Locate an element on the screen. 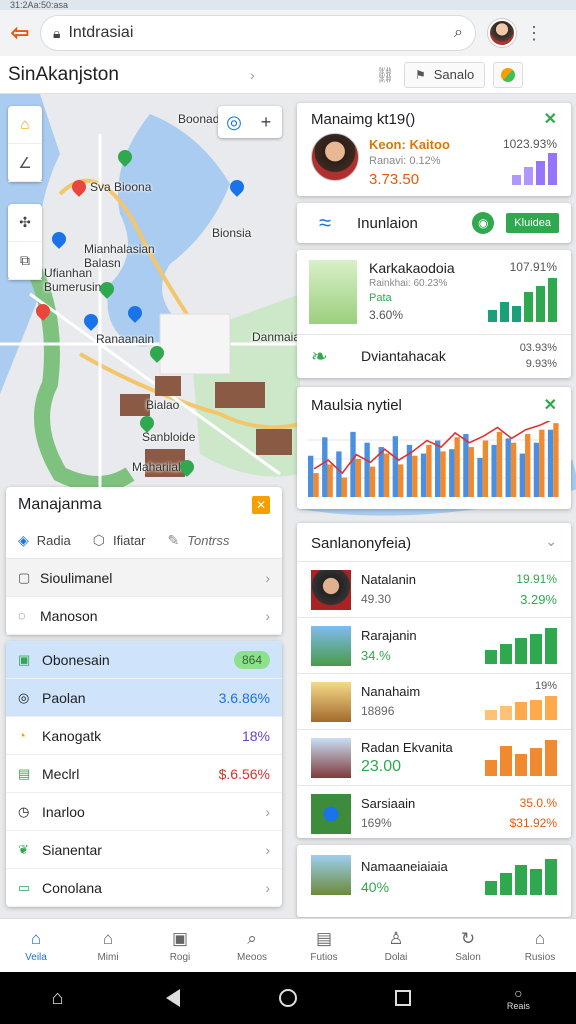  back-arrow-icon: ⇦ is located at coordinates (20, 33).